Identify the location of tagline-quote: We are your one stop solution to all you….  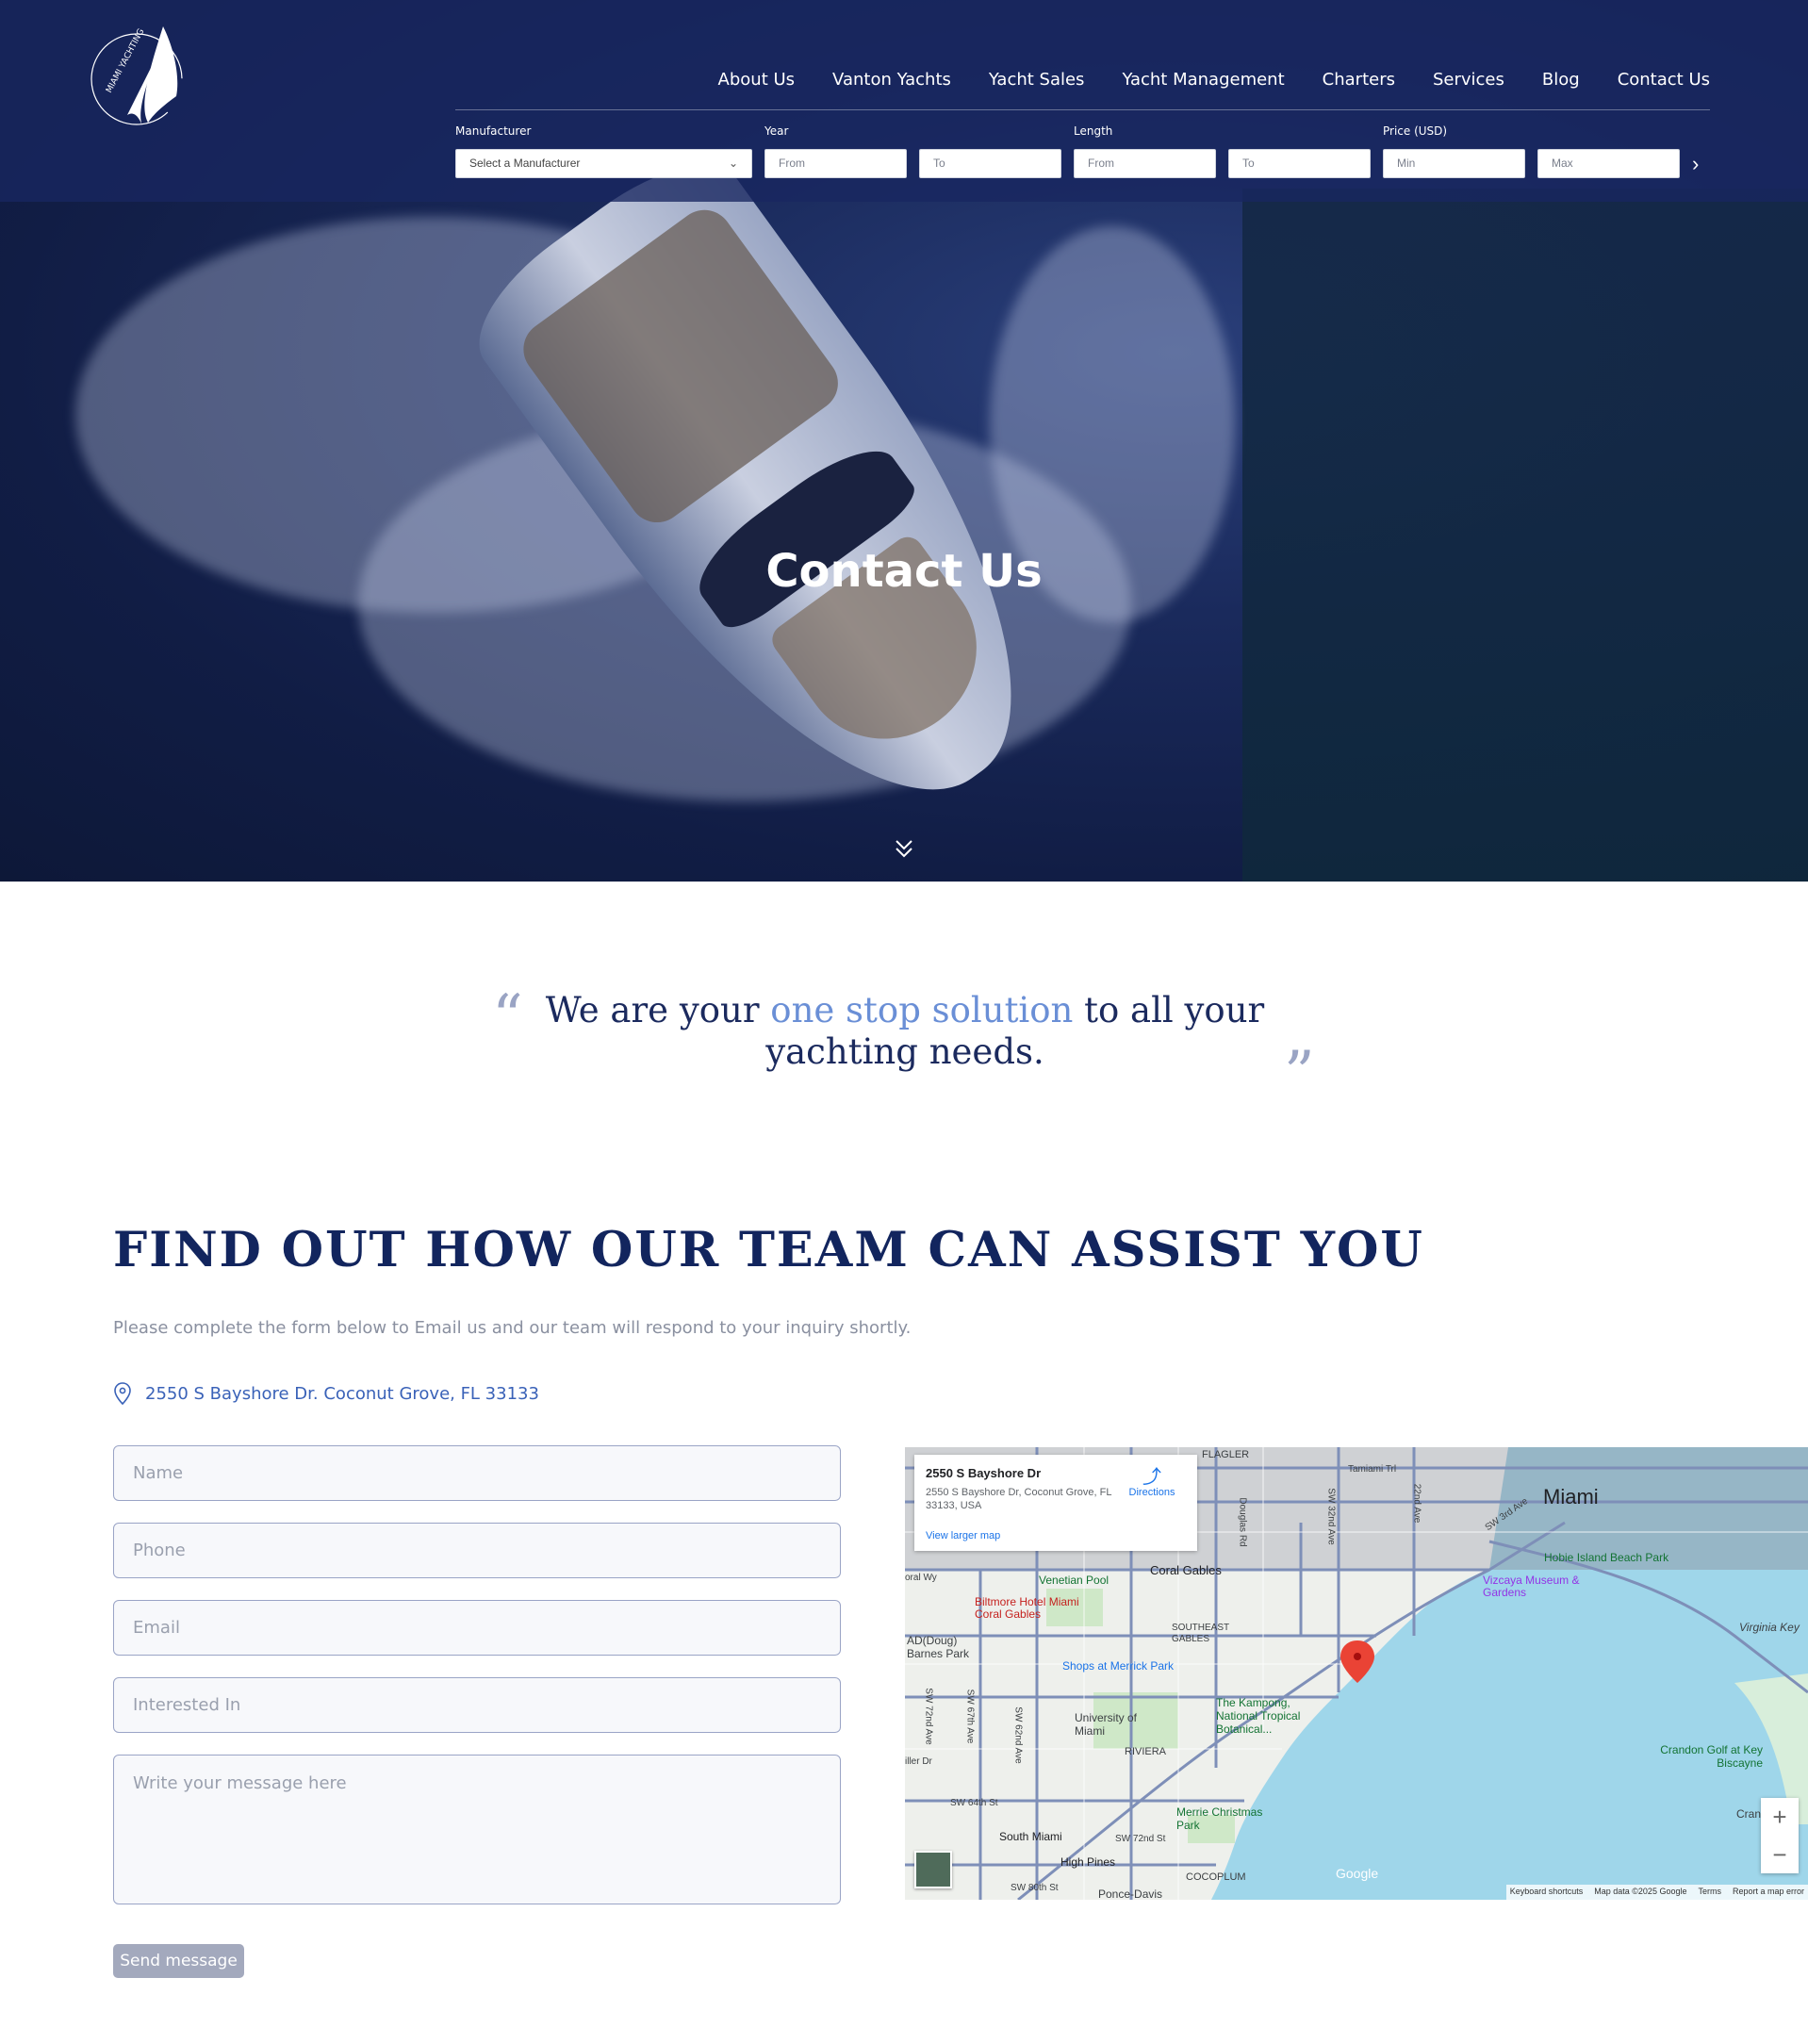
(905, 1031).